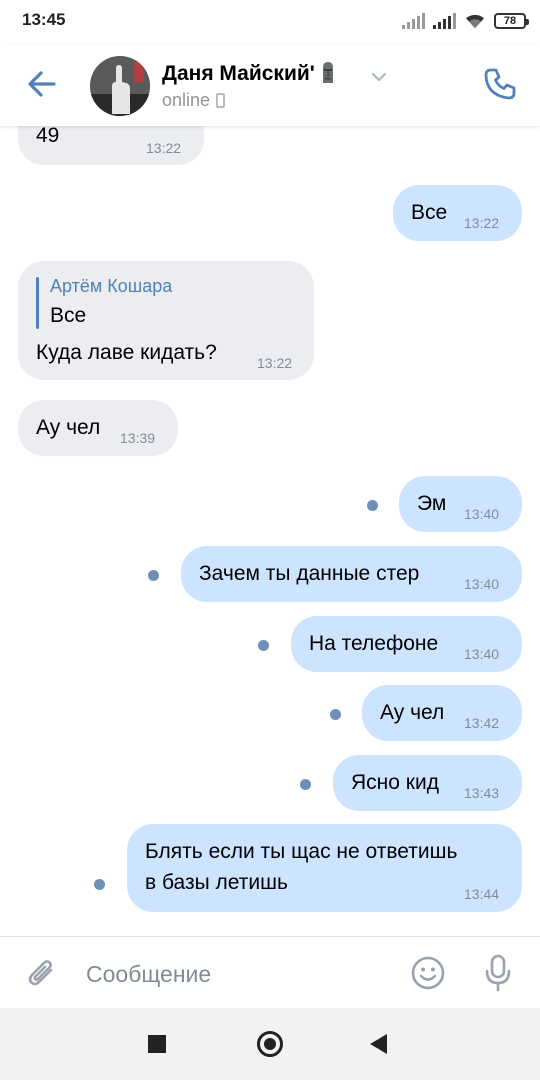  Describe the element at coordinates (309, 573) in the screenshot. I see `message-text: Зачем ты данные стер` at that location.